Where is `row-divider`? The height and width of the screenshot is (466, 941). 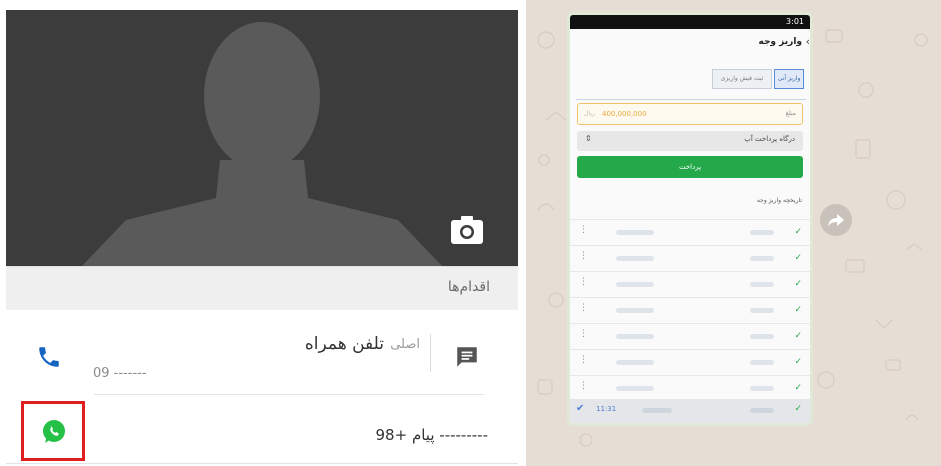
row-divider is located at coordinates (289, 394).